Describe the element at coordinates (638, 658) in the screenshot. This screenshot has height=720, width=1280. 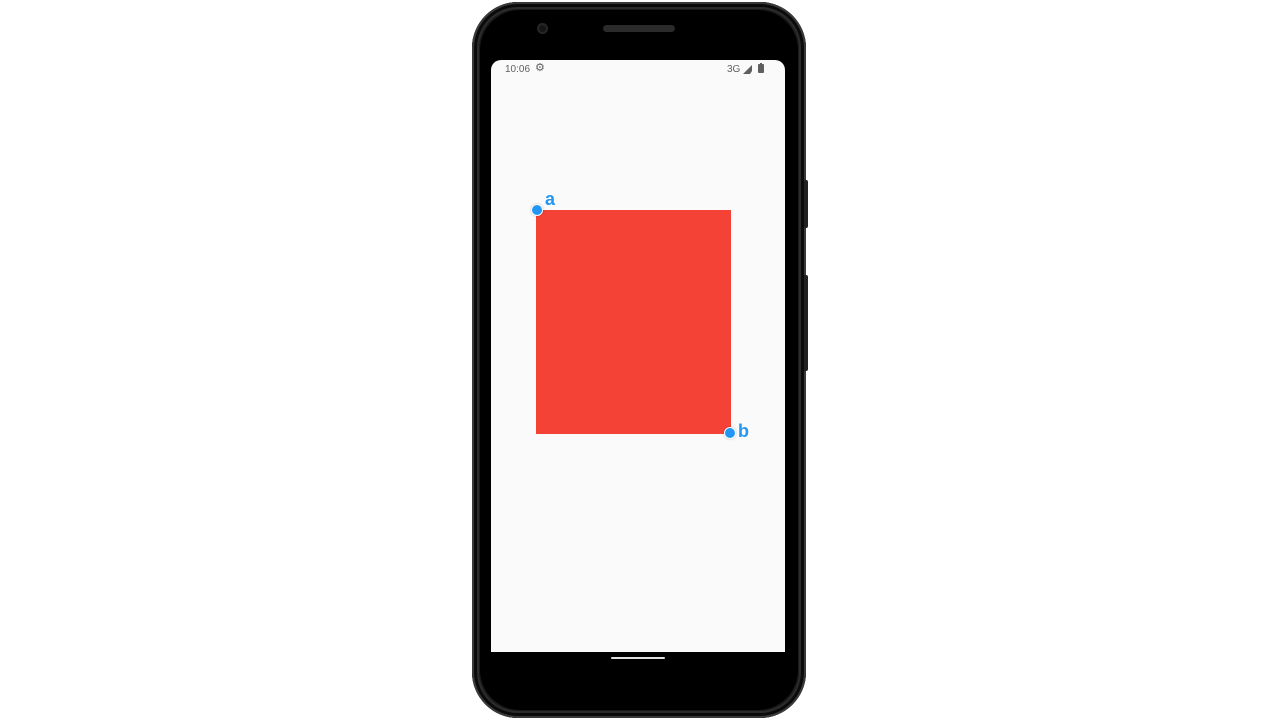
I see `home-pill-icon` at that location.